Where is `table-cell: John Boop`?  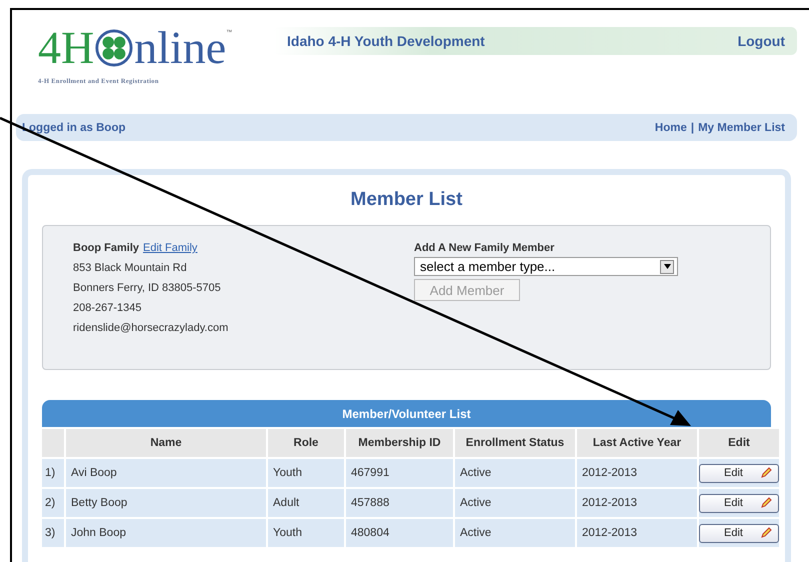
table-cell: John Boop is located at coordinates (166, 533).